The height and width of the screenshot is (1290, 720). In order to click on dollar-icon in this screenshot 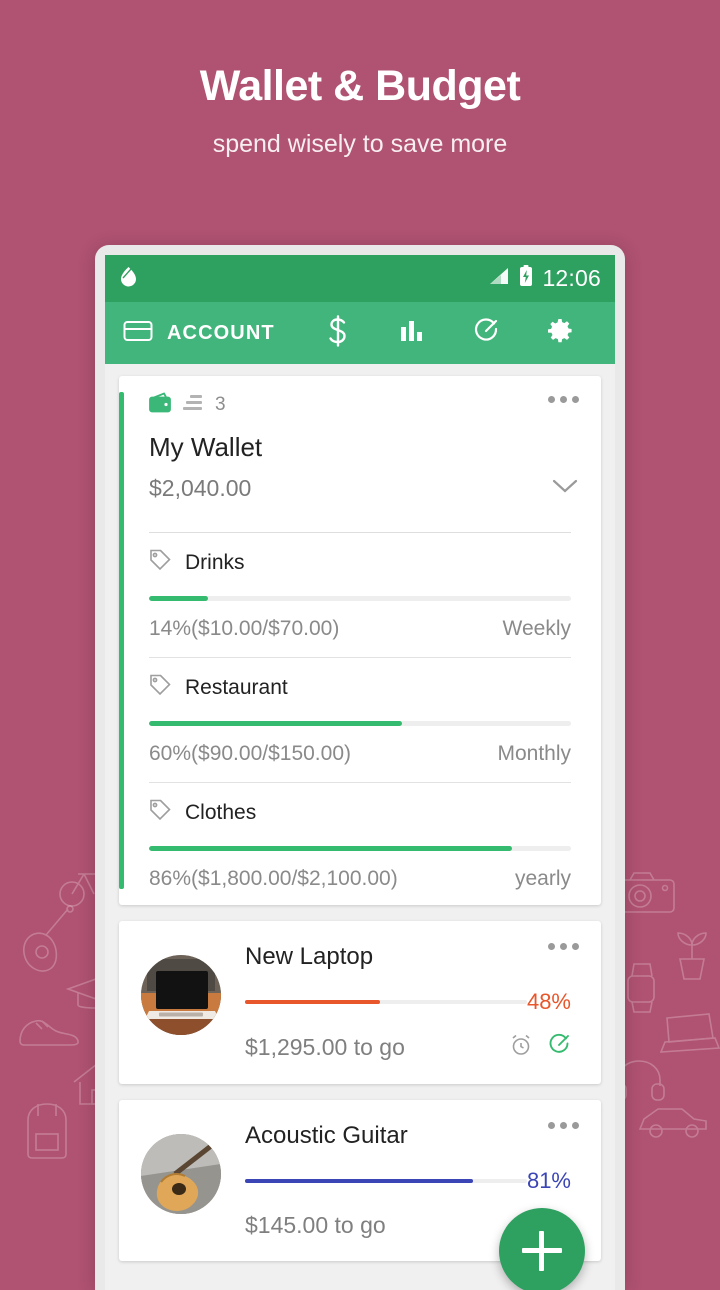, I will do `click(338, 333)`.